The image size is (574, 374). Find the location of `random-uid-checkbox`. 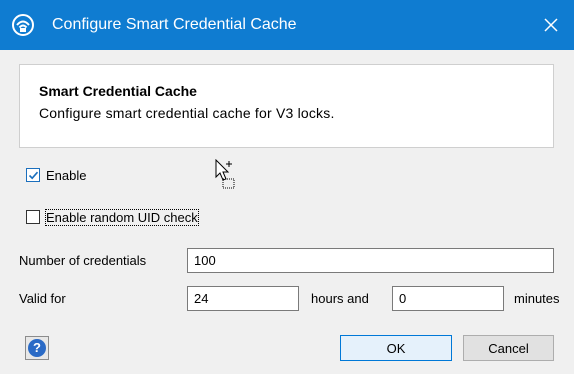

random-uid-checkbox is located at coordinates (33, 217).